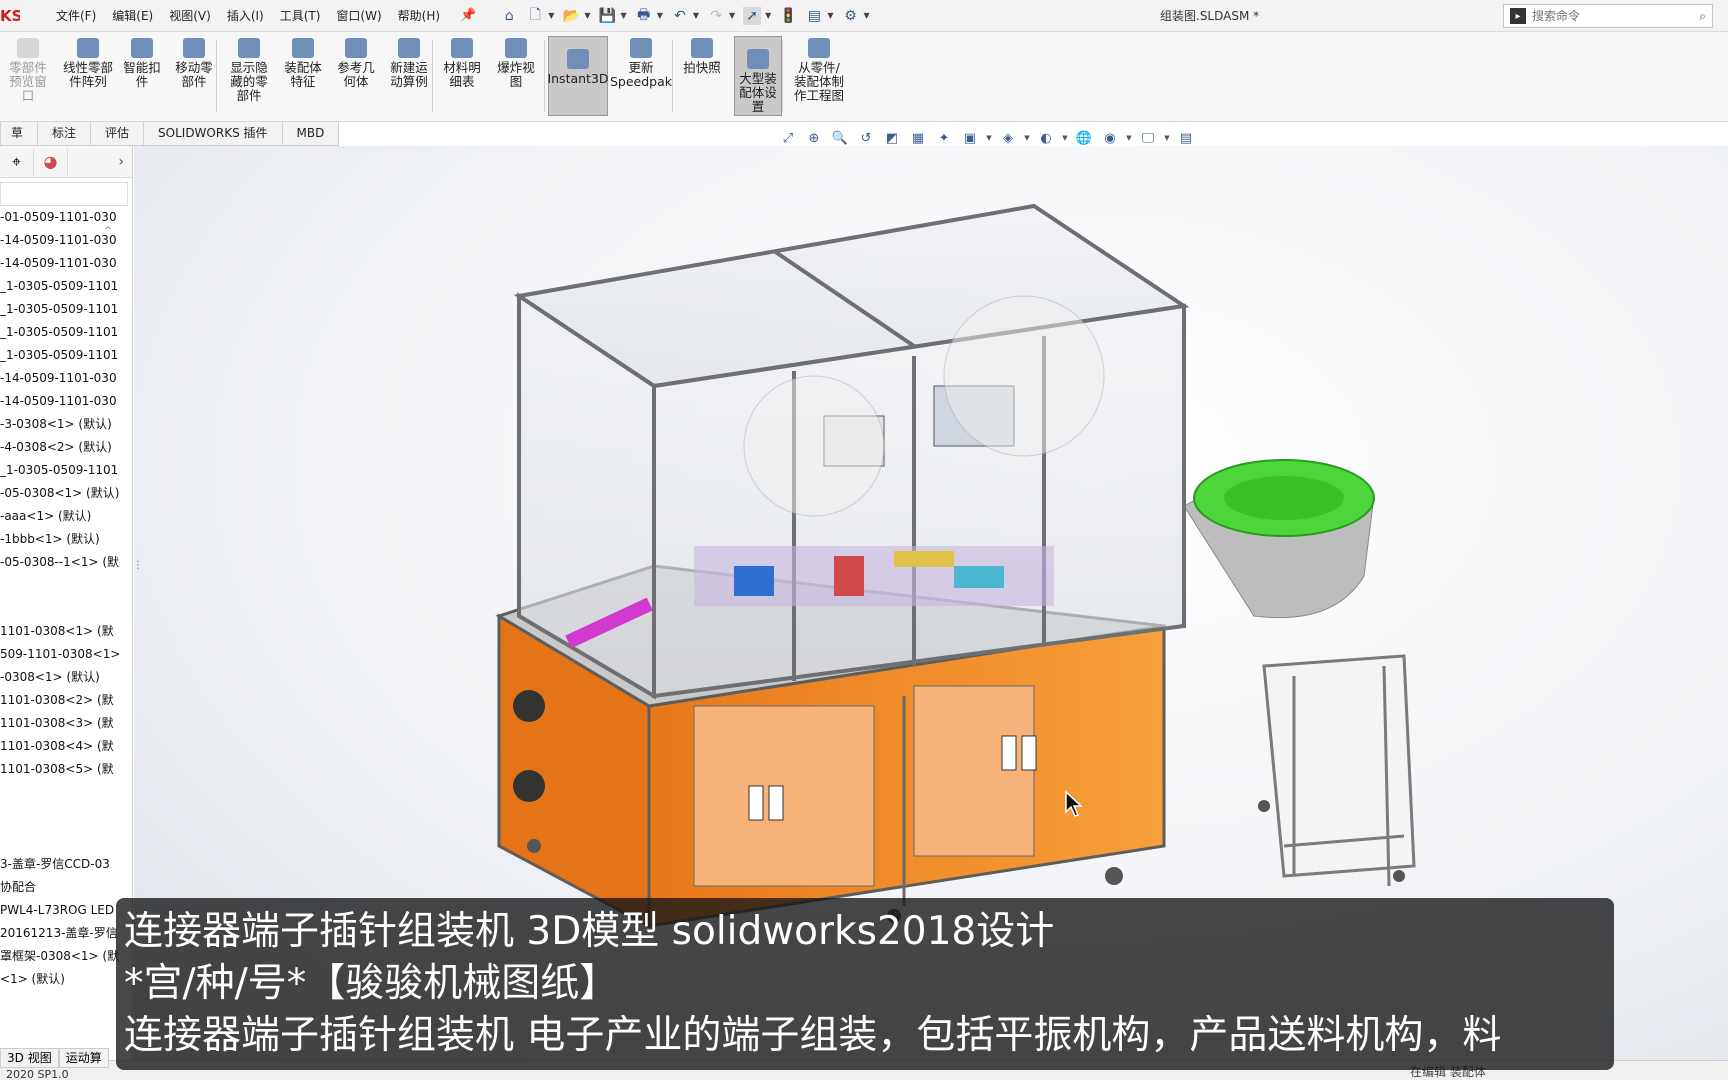 This screenshot has width=1728, height=1081. What do you see at coordinates (83, 1058) in the screenshot?
I see `tab-motion-study: 运动算` at bounding box center [83, 1058].